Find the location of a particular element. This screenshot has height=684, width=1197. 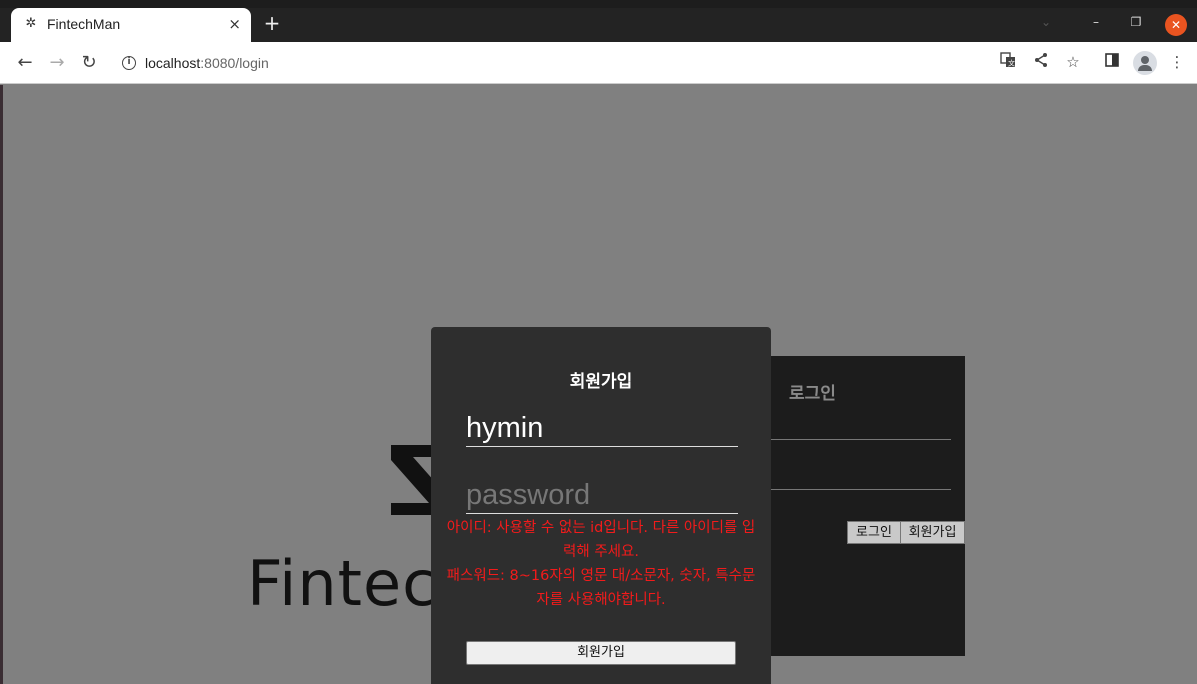

login-heading: 로그인 is located at coordinates (812, 394).